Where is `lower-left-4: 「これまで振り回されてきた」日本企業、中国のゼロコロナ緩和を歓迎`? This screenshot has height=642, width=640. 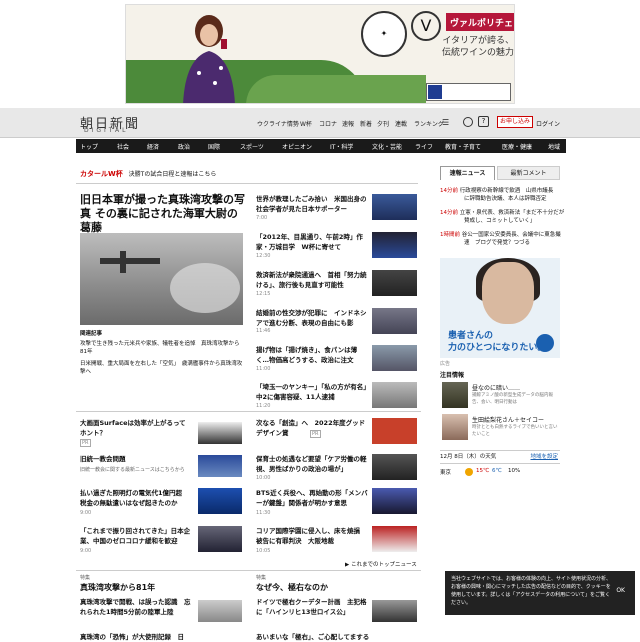 lower-left-4: 「これまで振り回されてきた」日本企業、中国のゼロコロナ緩和を歓迎 is located at coordinates (136, 536).